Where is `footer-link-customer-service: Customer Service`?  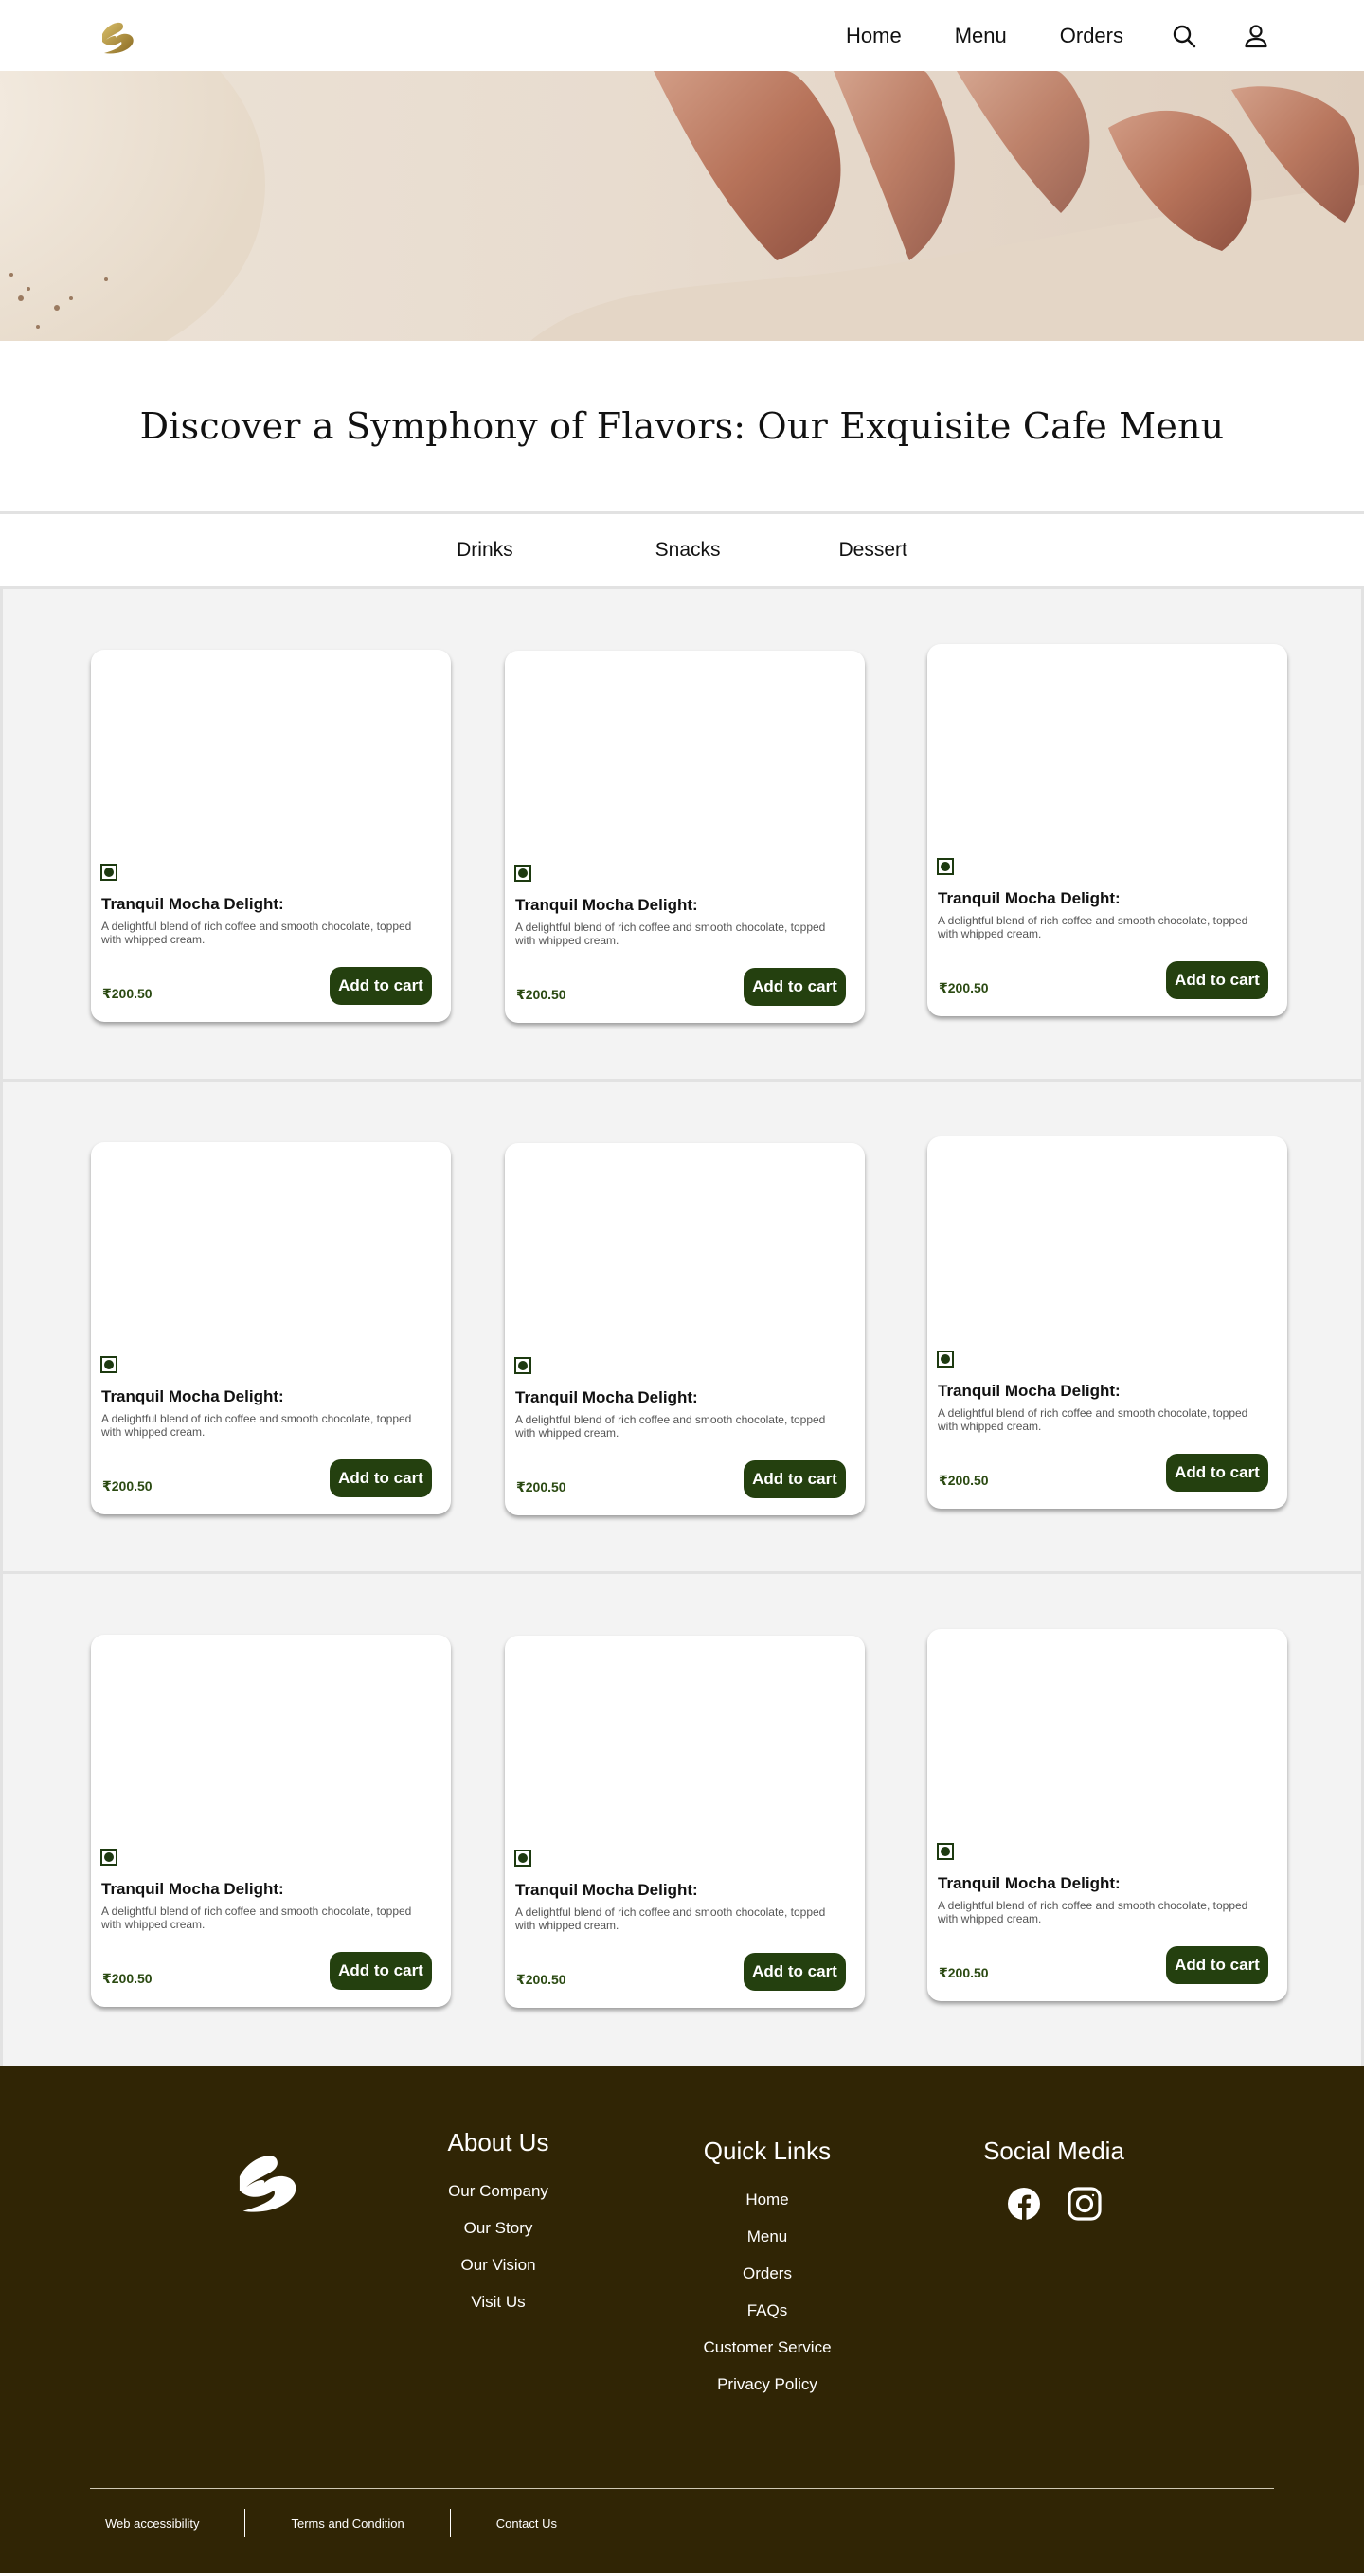
footer-link-customer-service: Customer Service is located at coordinates (767, 2347).